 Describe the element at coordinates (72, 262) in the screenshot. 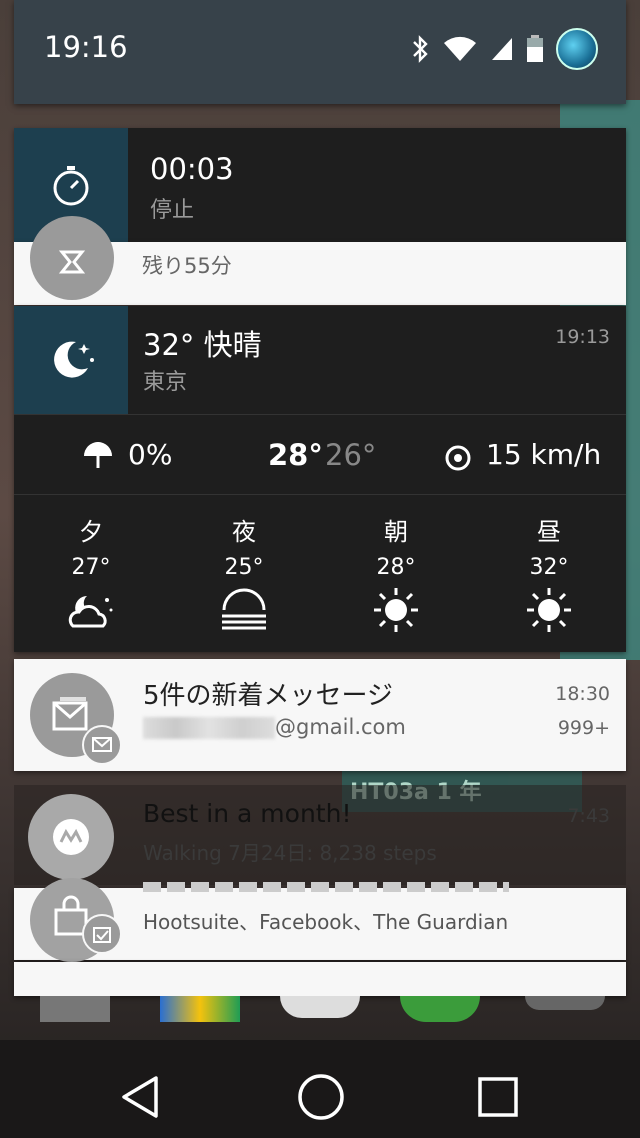

I see `hourglass-icon` at that location.